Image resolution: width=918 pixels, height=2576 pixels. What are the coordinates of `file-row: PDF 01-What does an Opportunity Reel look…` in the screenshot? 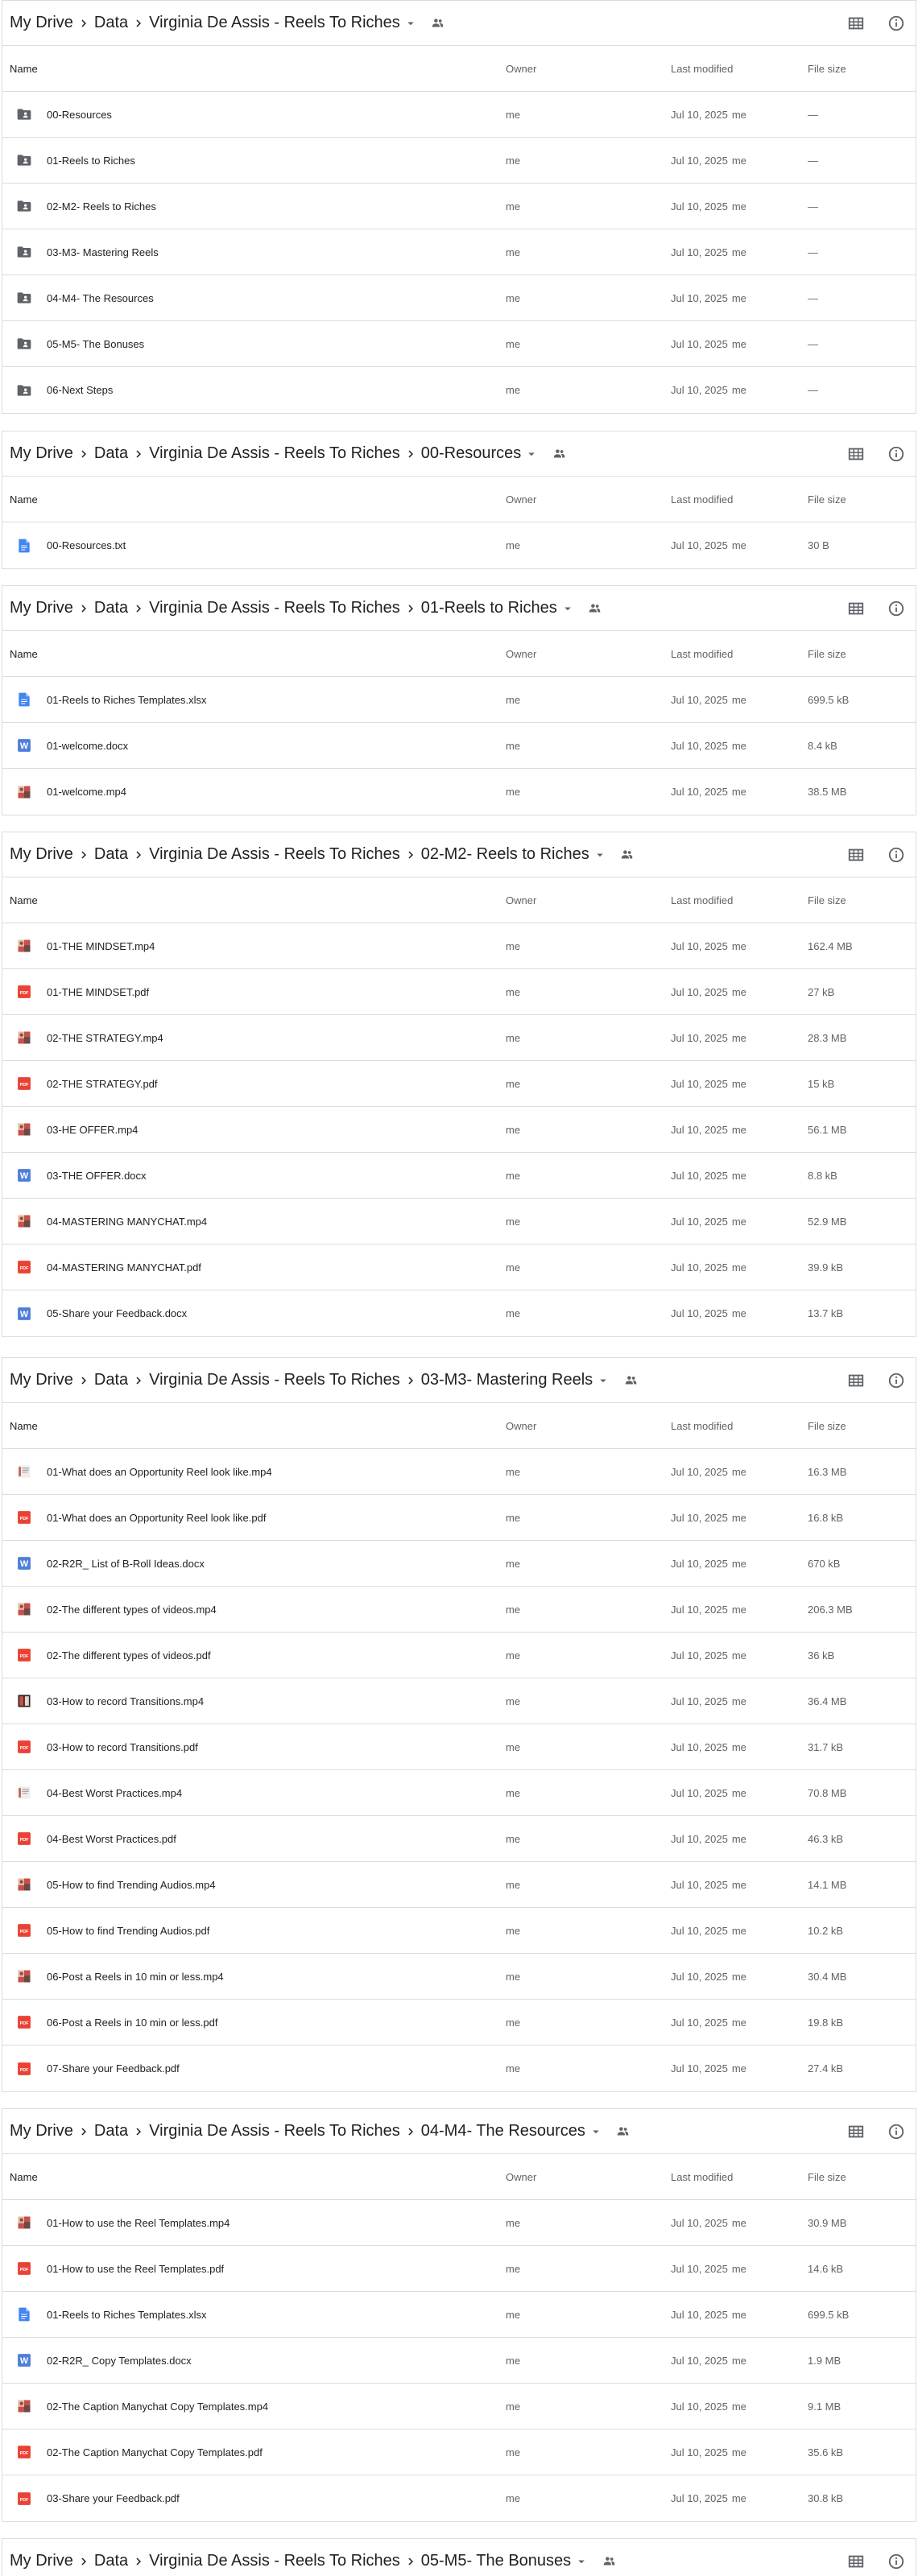 It's located at (459, 1518).